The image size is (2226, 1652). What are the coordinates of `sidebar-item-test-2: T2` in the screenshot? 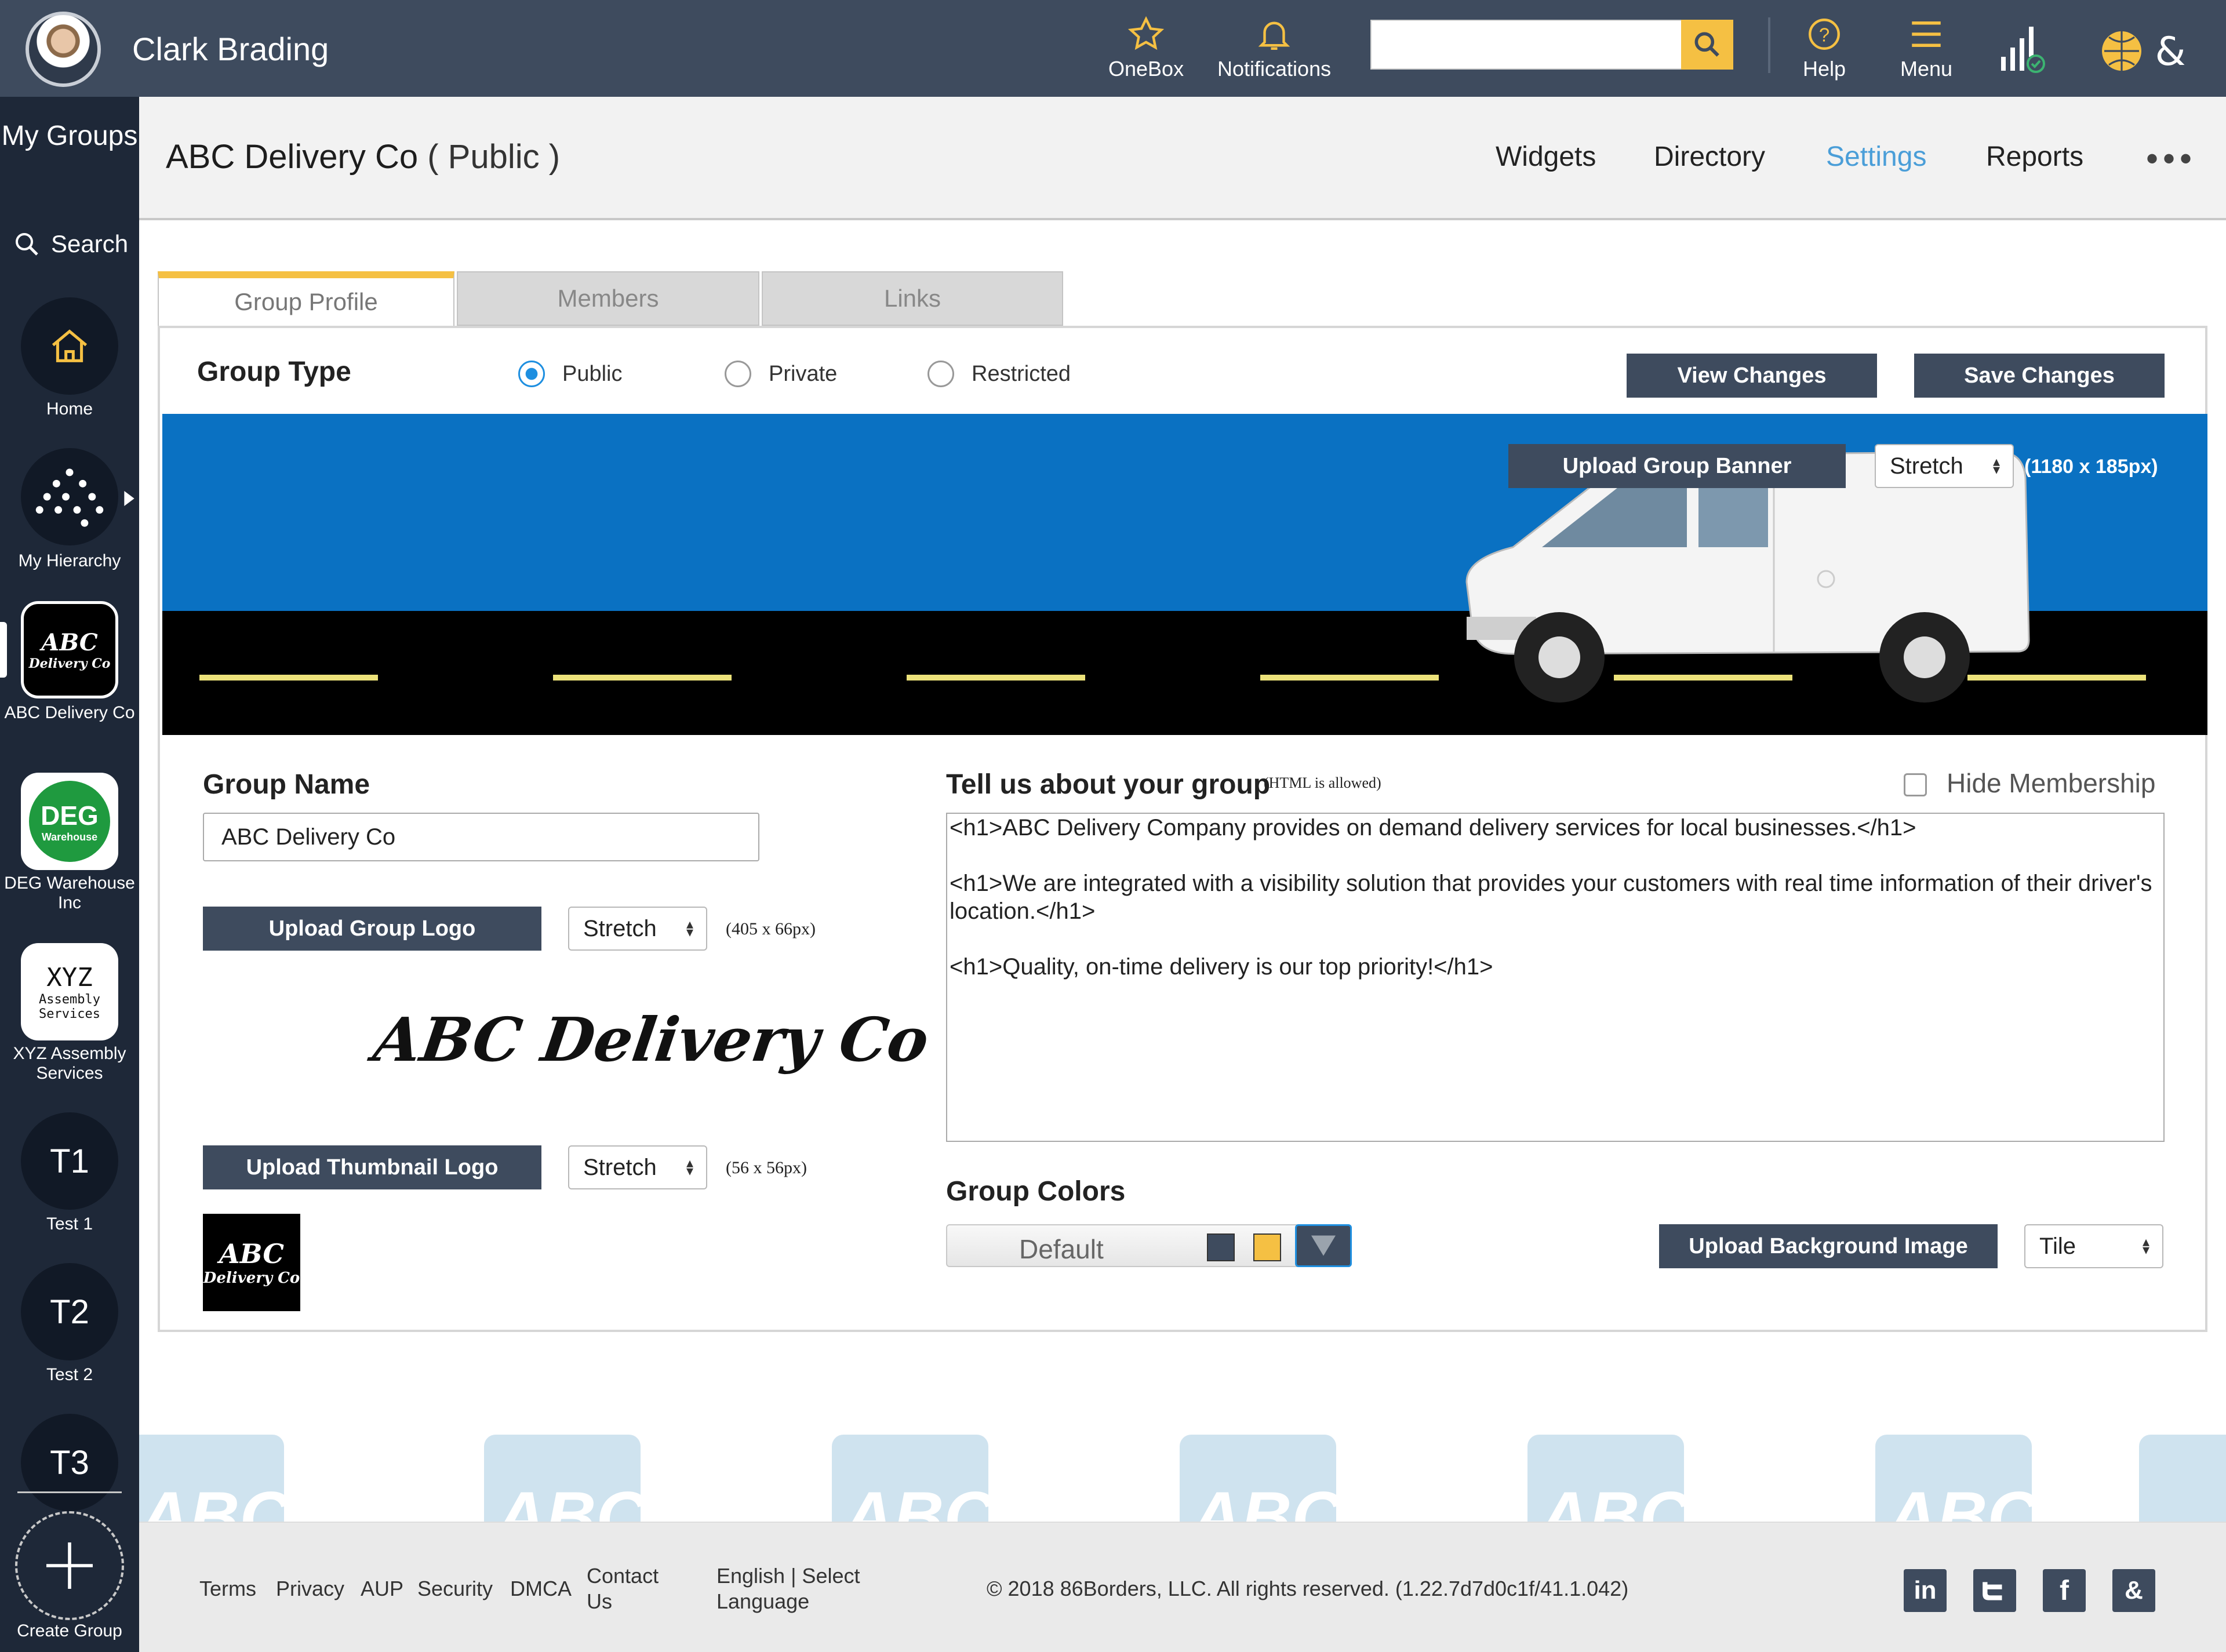 It's located at (70, 1311).